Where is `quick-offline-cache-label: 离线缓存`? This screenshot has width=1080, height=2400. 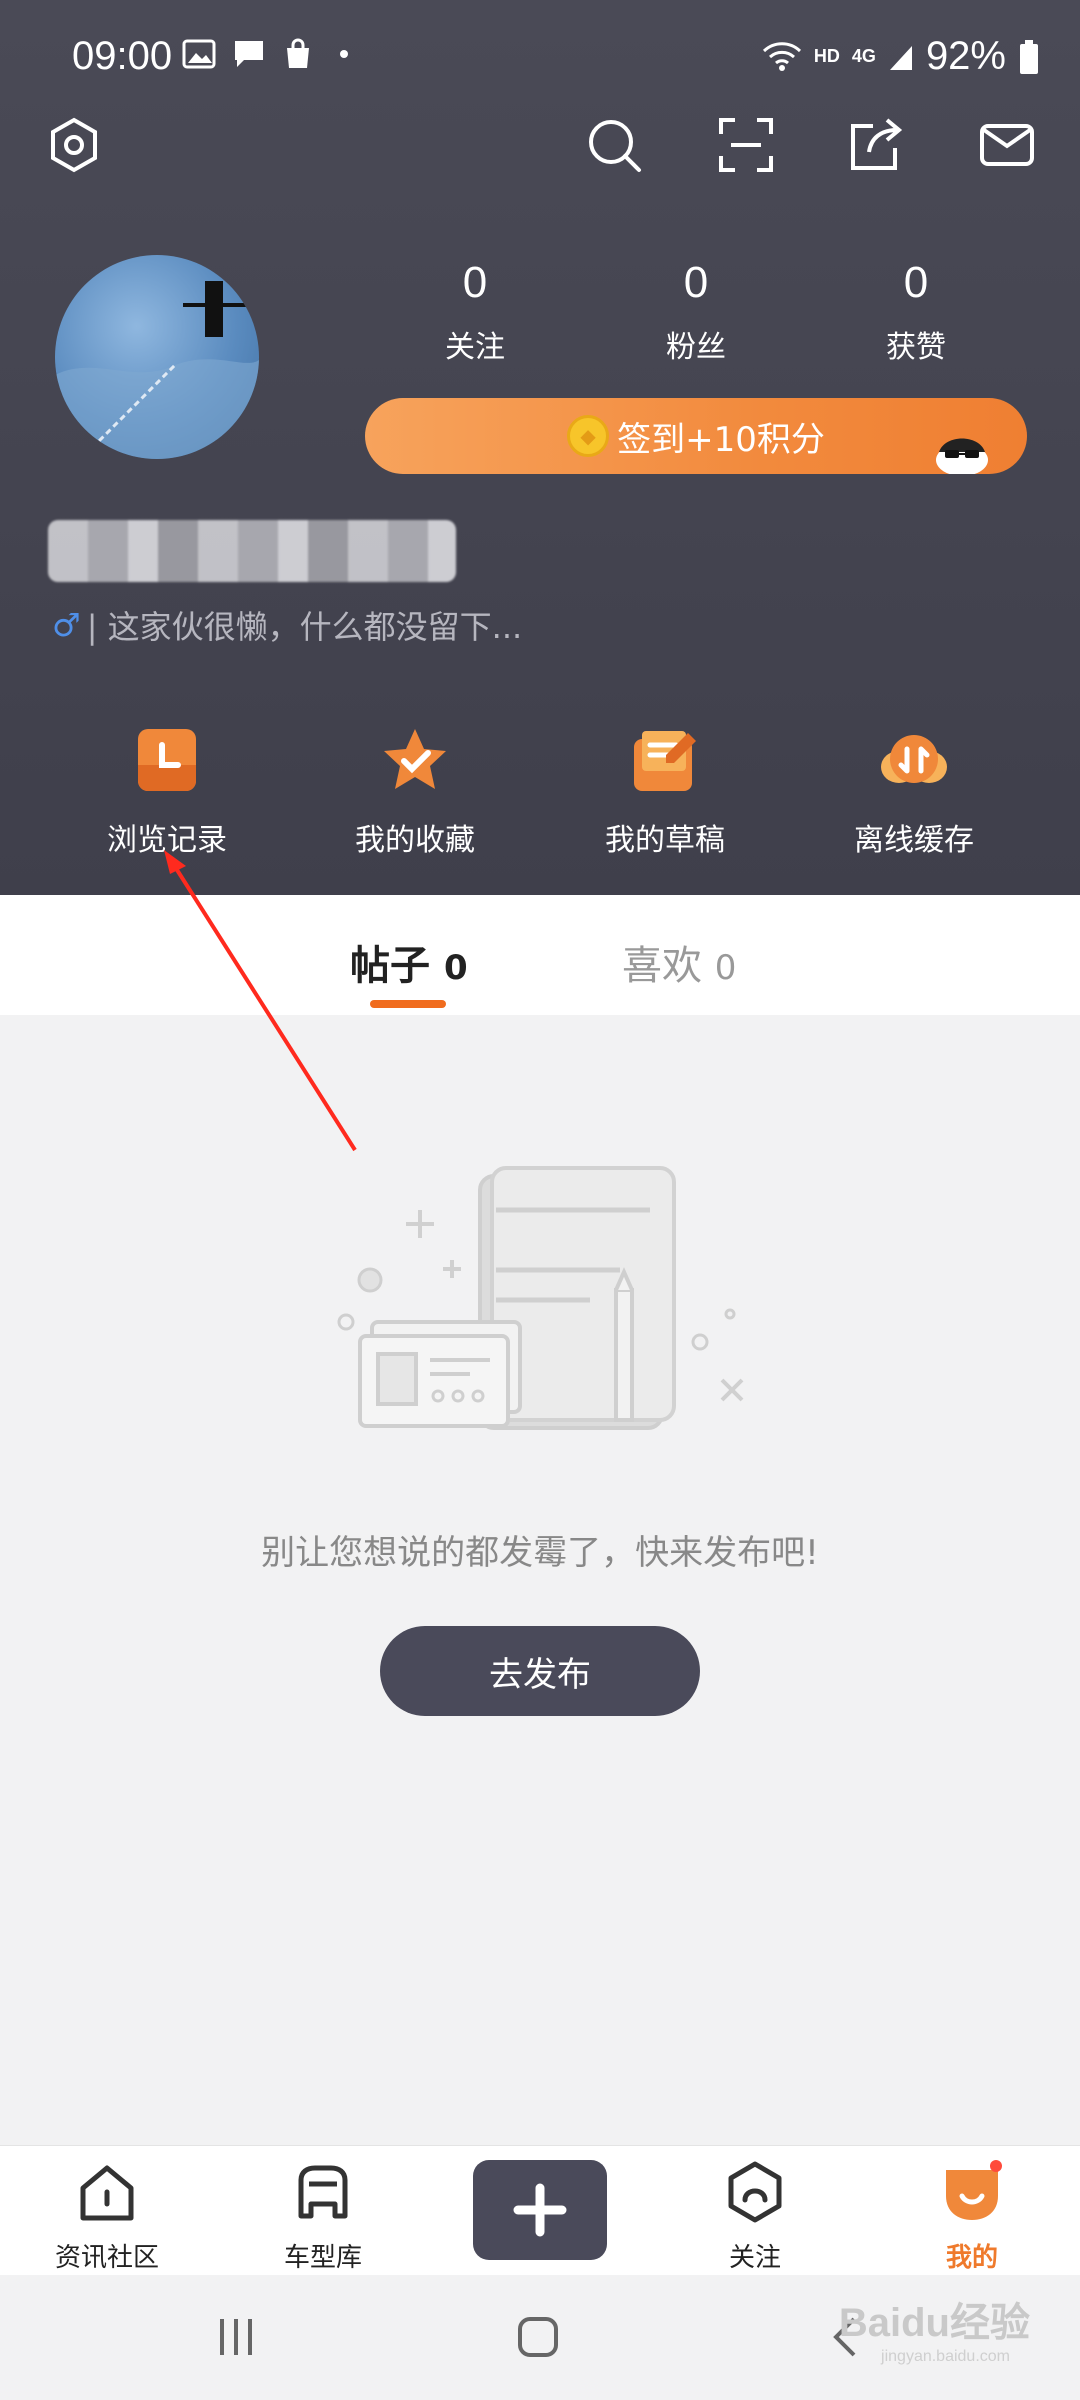
quick-offline-cache-label: 离线缓存 is located at coordinates (914, 840).